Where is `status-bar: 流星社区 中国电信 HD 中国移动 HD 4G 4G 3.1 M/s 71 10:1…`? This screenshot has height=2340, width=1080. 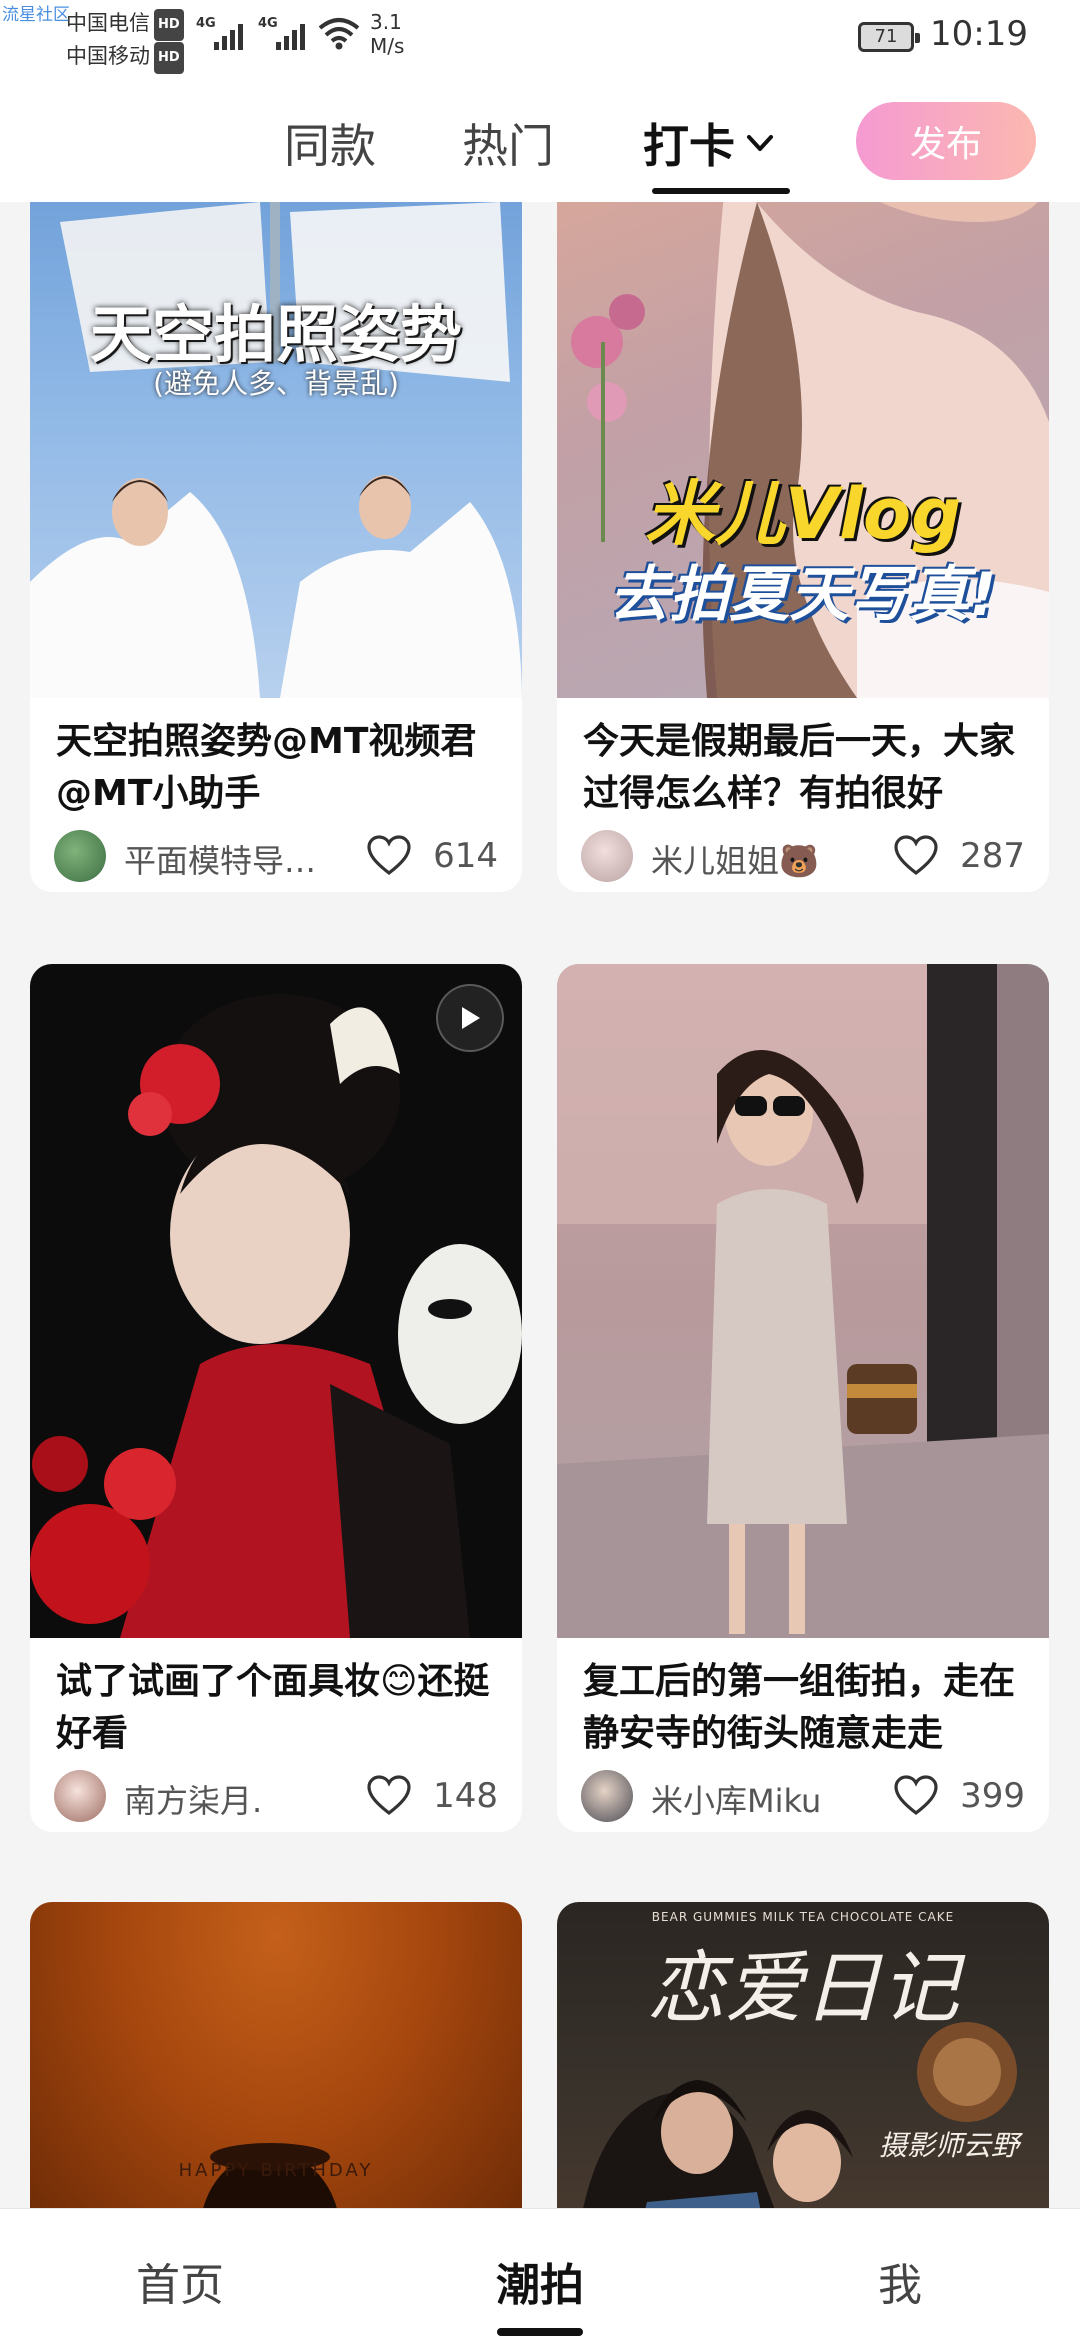 status-bar: 流星社区 中国电信 HD 中国移动 HD 4G 4G 3.1 M/s 71 10:1… is located at coordinates (540, 41).